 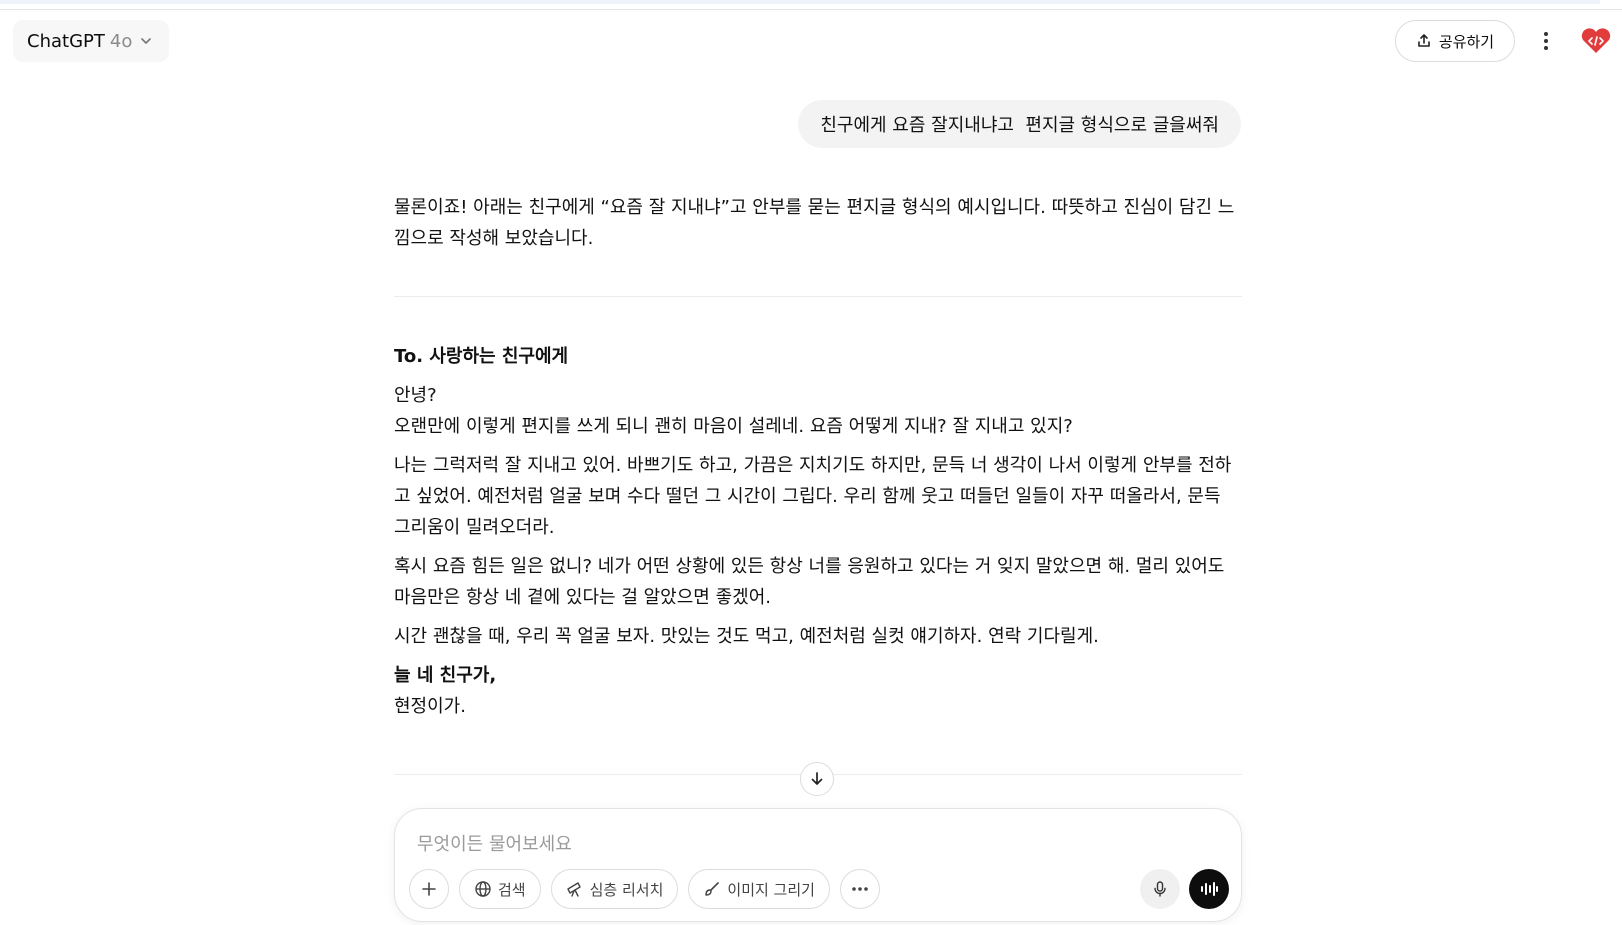 I want to click on message-input, so click(x=767, y=844).